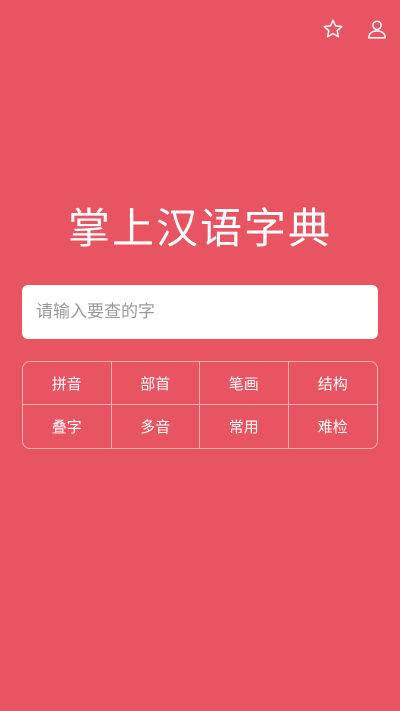  What do you see at coordinates (244, 426) in the screenshot?
I see `lookup-mode-common: 常用` at bounding box center [244, 426].